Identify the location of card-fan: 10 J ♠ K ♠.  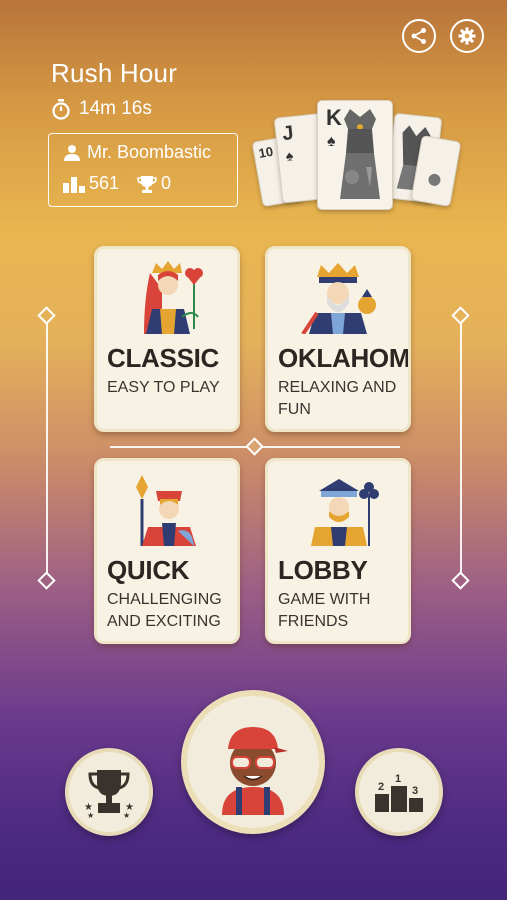
(356, 152).